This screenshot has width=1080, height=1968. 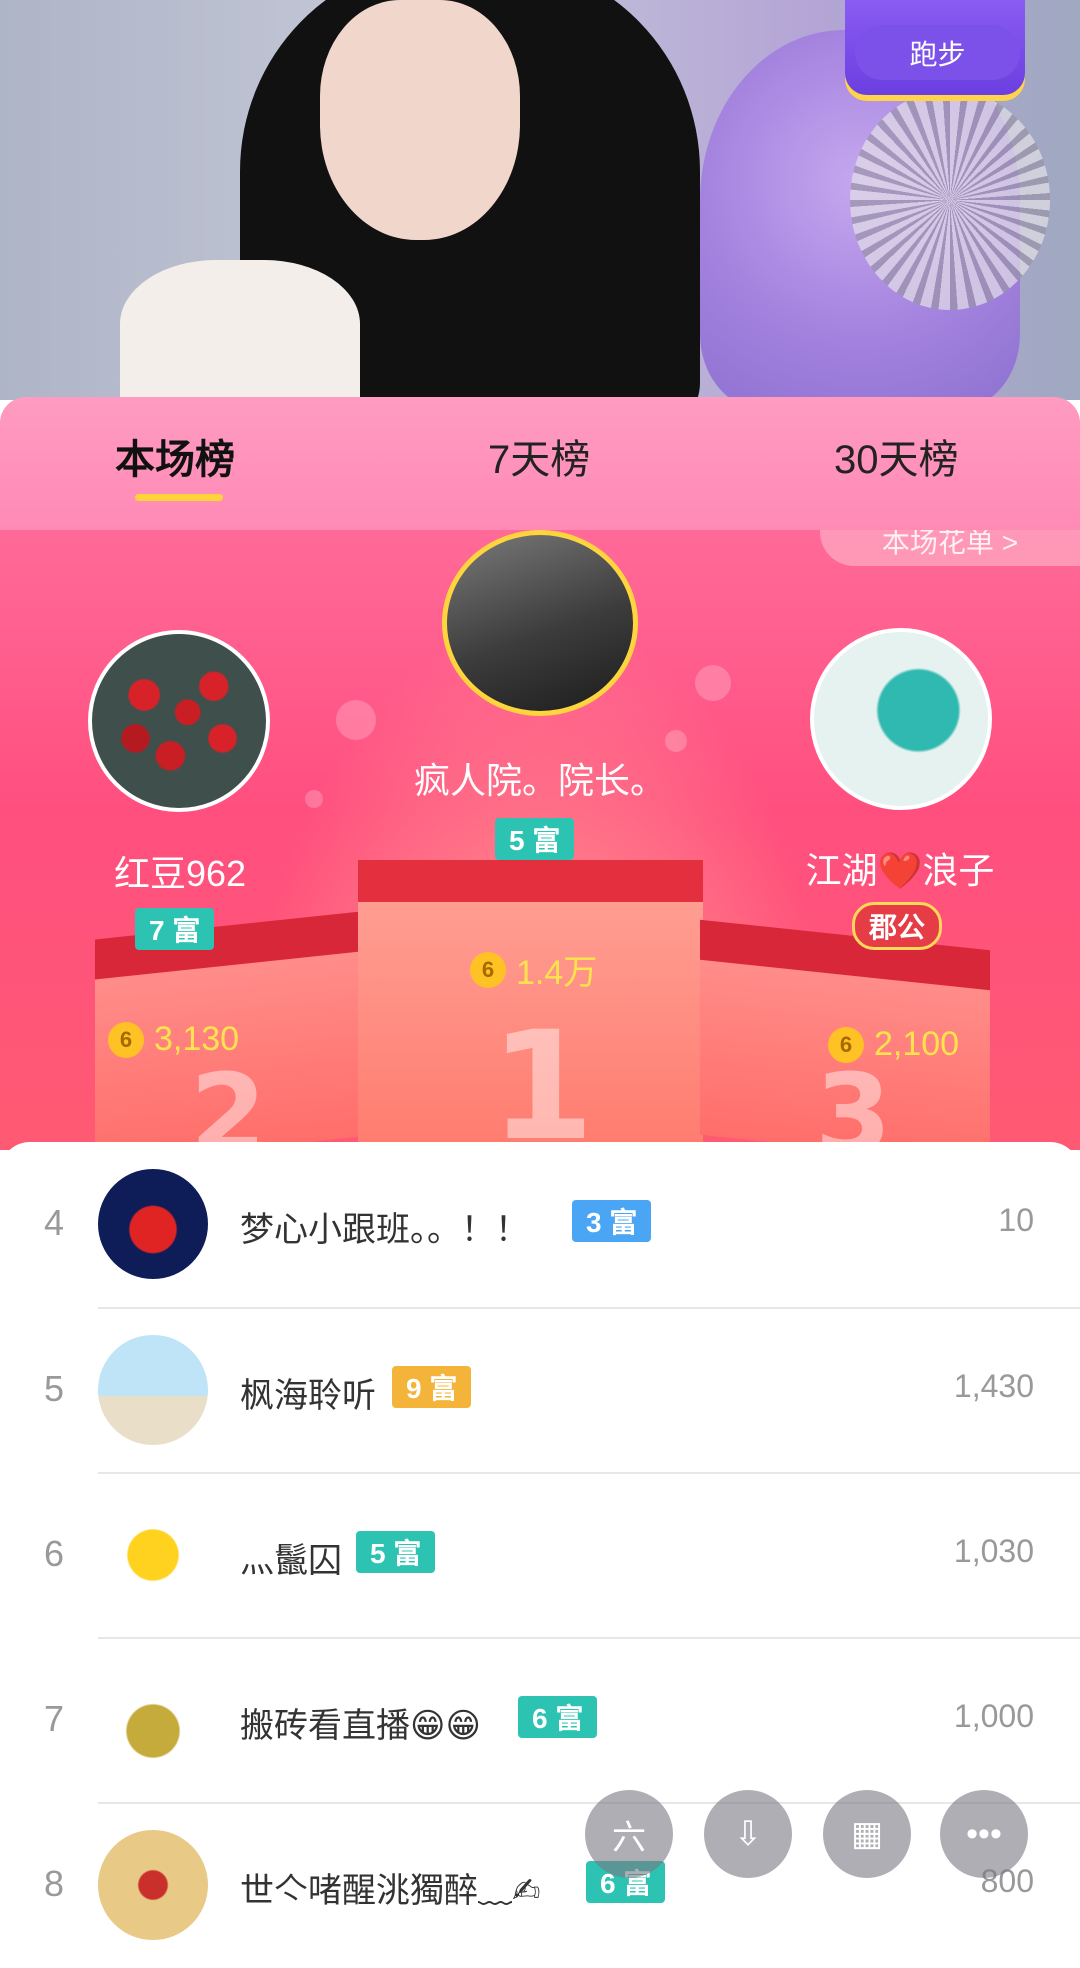 I want to click on activity-badge: 跑步, so click(x=937, y=52).